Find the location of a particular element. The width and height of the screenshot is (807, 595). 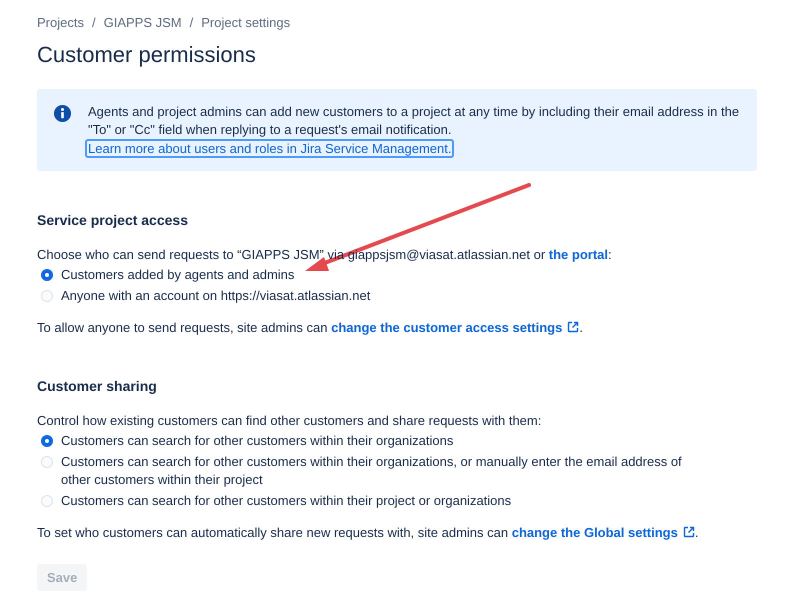

settings-note: To set who customers can automatically share new requests with, site admins can change the Global settings . is located at coordinates (368, 533).